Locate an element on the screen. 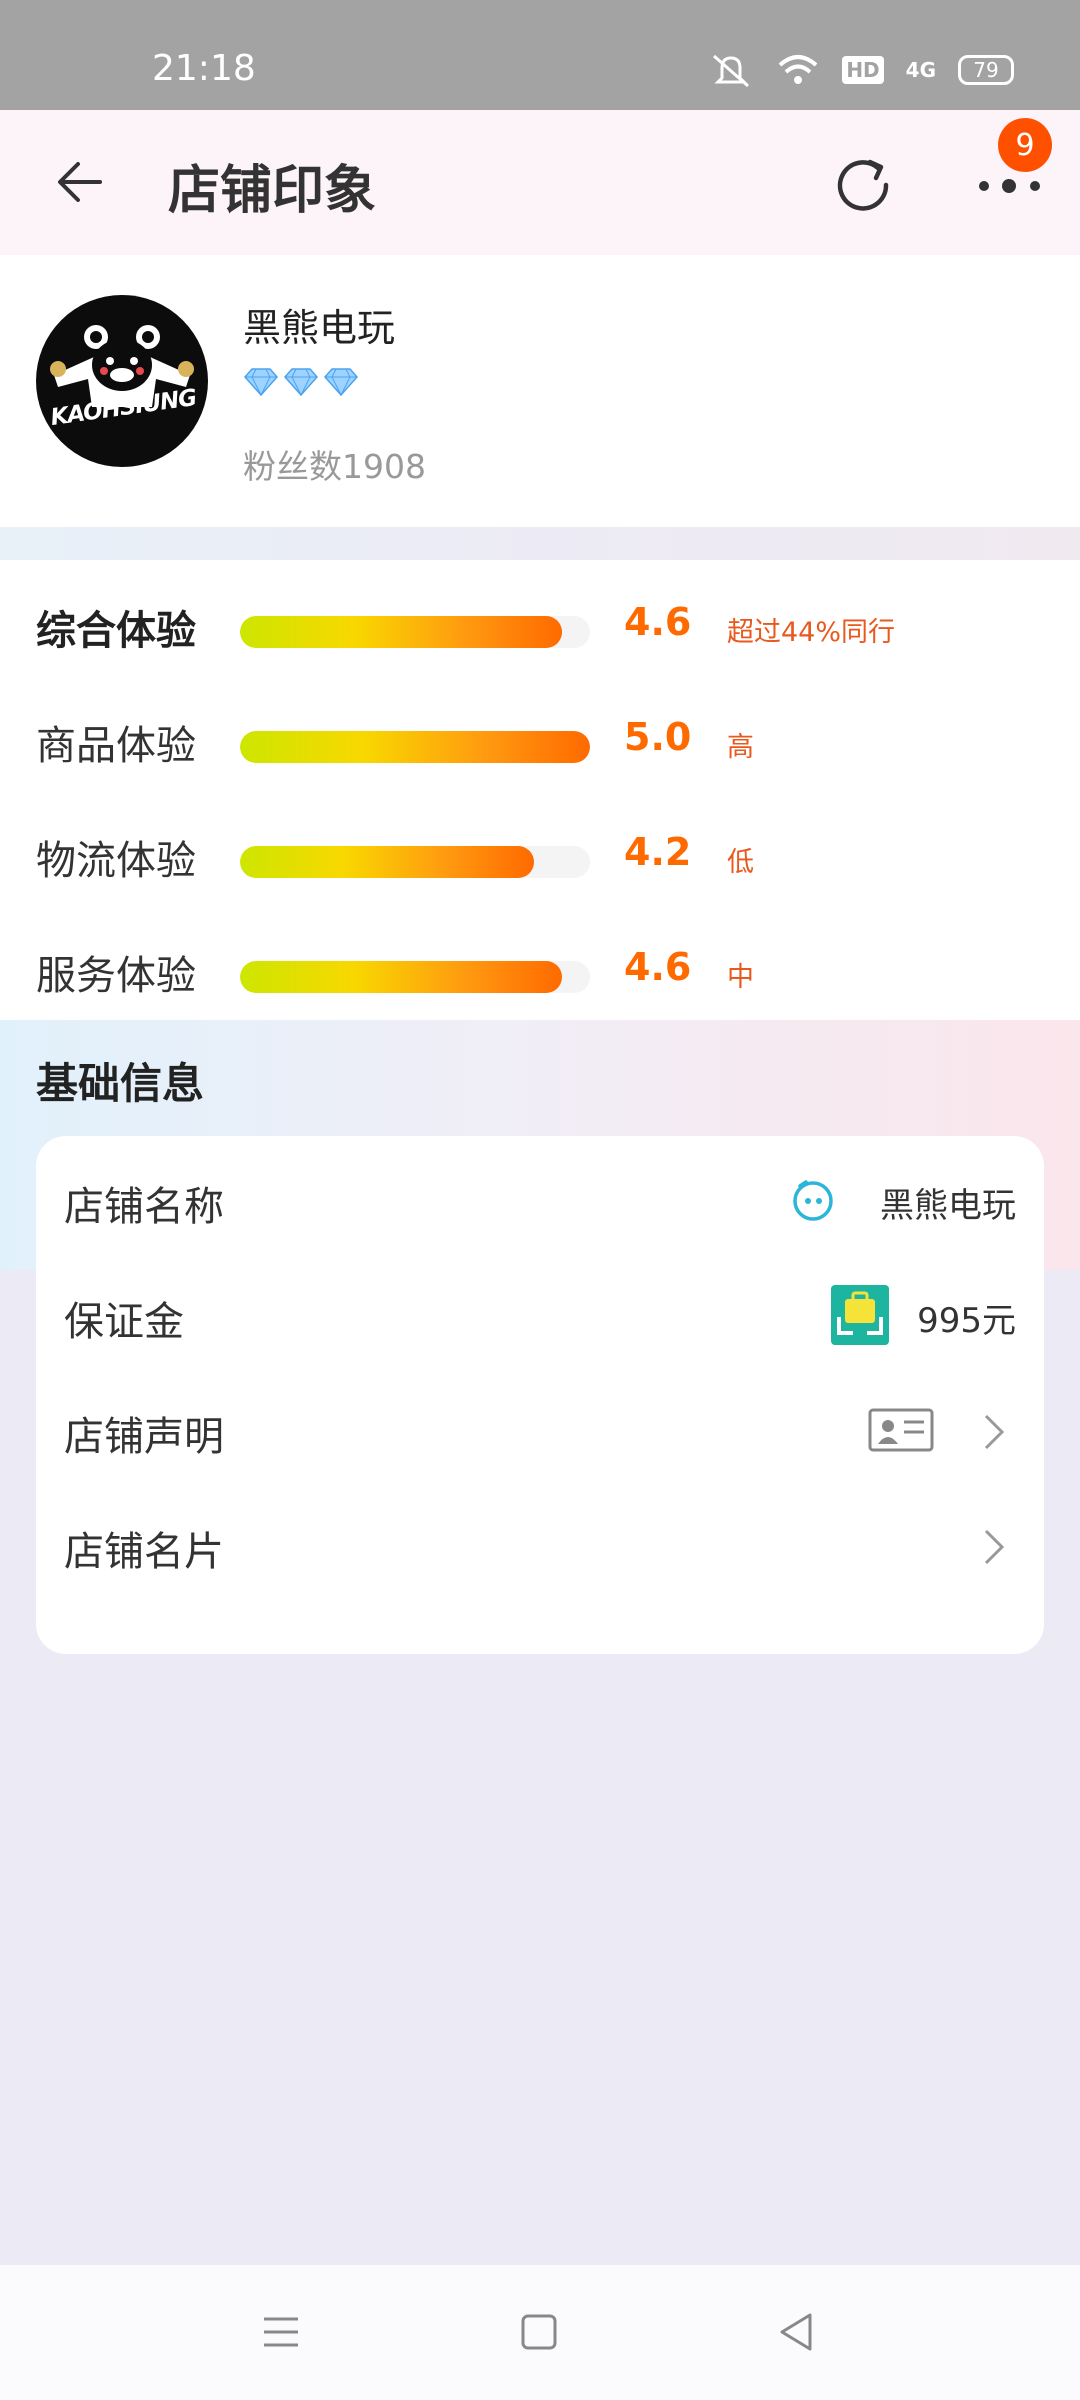  refresh-icon is located at coordinates (863, 185).